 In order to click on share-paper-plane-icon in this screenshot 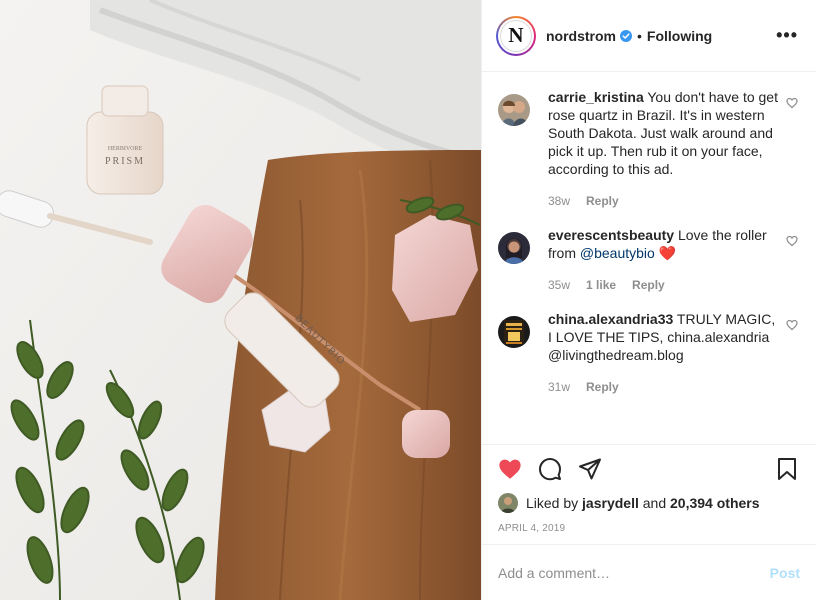, I will do `click(590, 469)`.